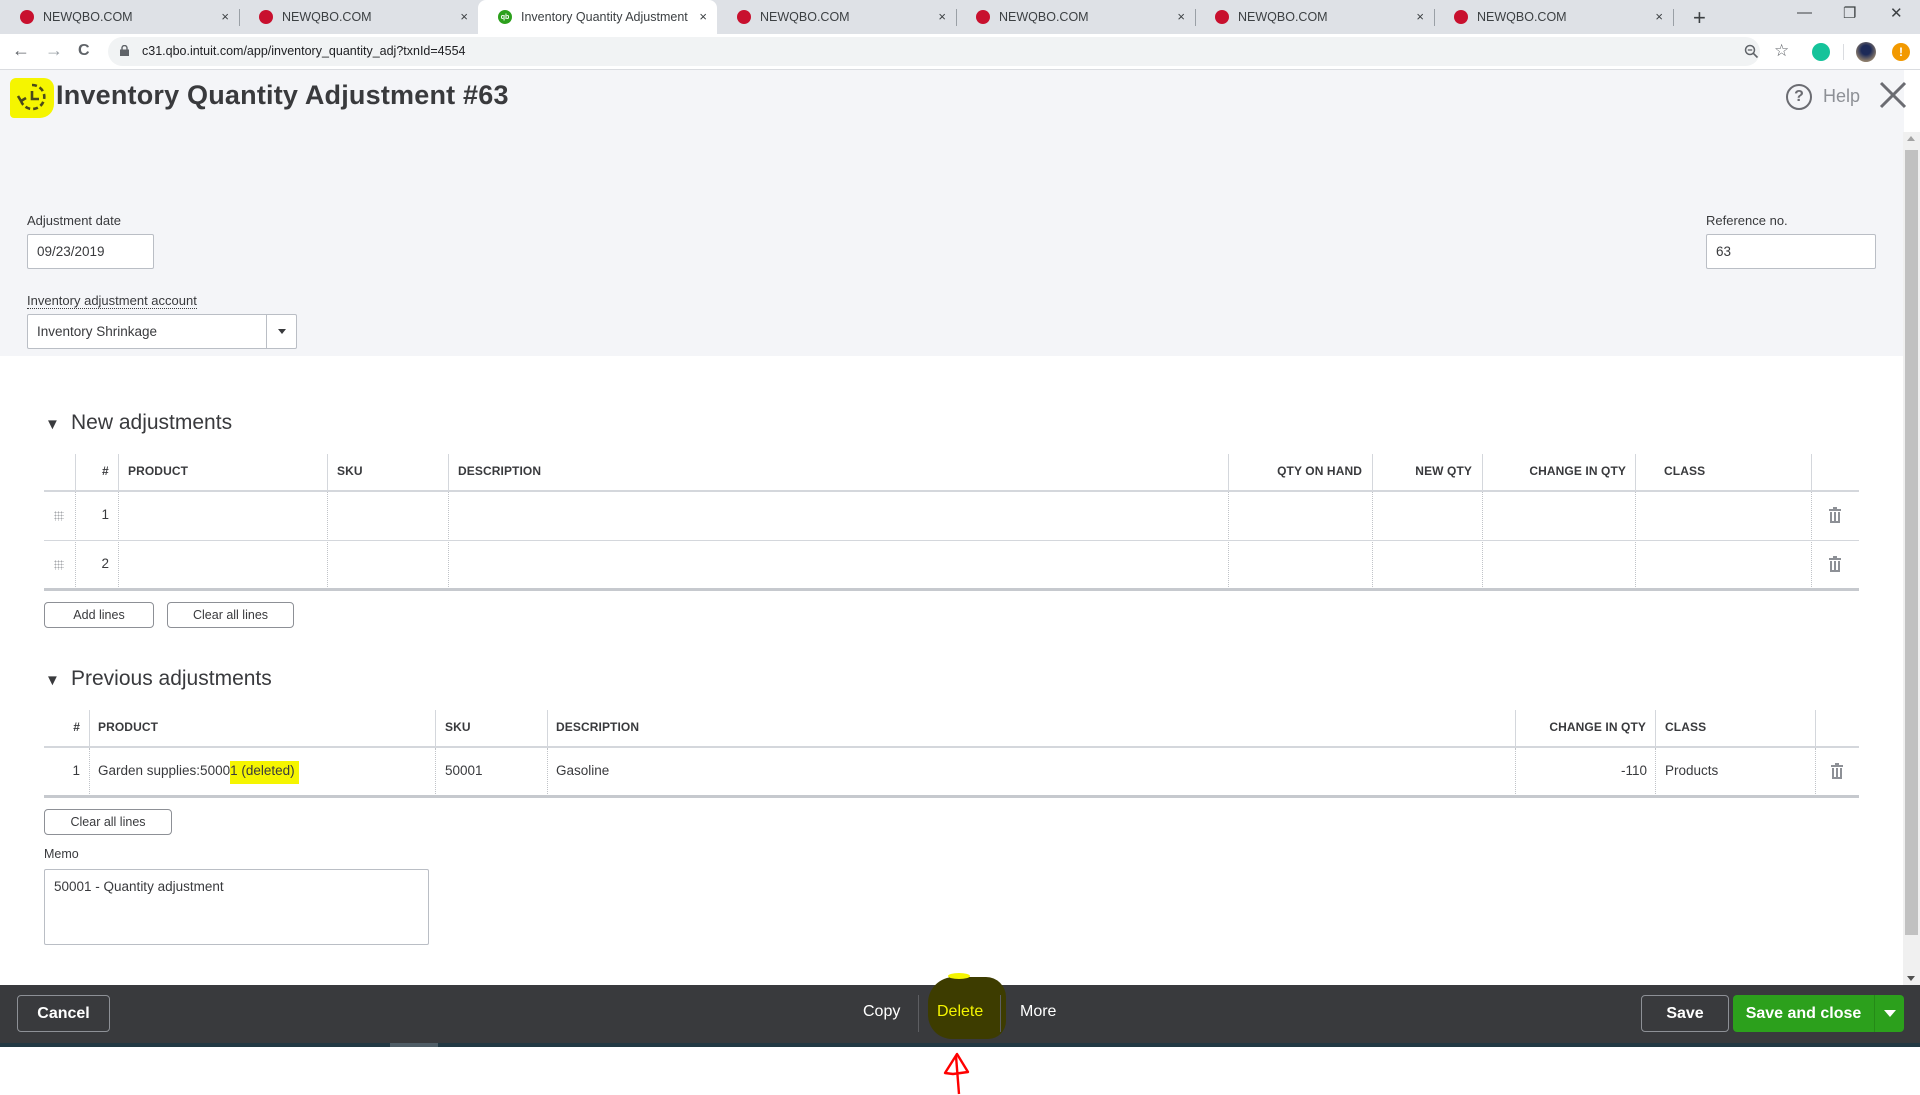 This screenshot has height=1095, width=1920. I want to click on more-button: More, so click(1038, 1012).